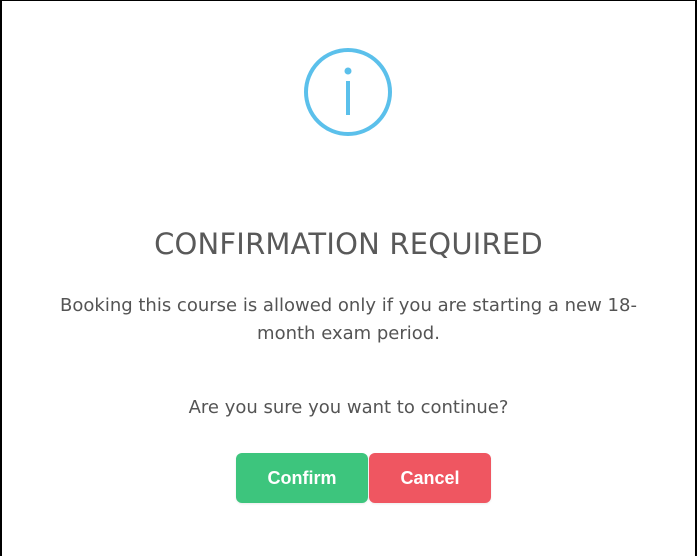 The image size is (697, 556). I want to click on confirm-button: Confirm, so click(302, 478).